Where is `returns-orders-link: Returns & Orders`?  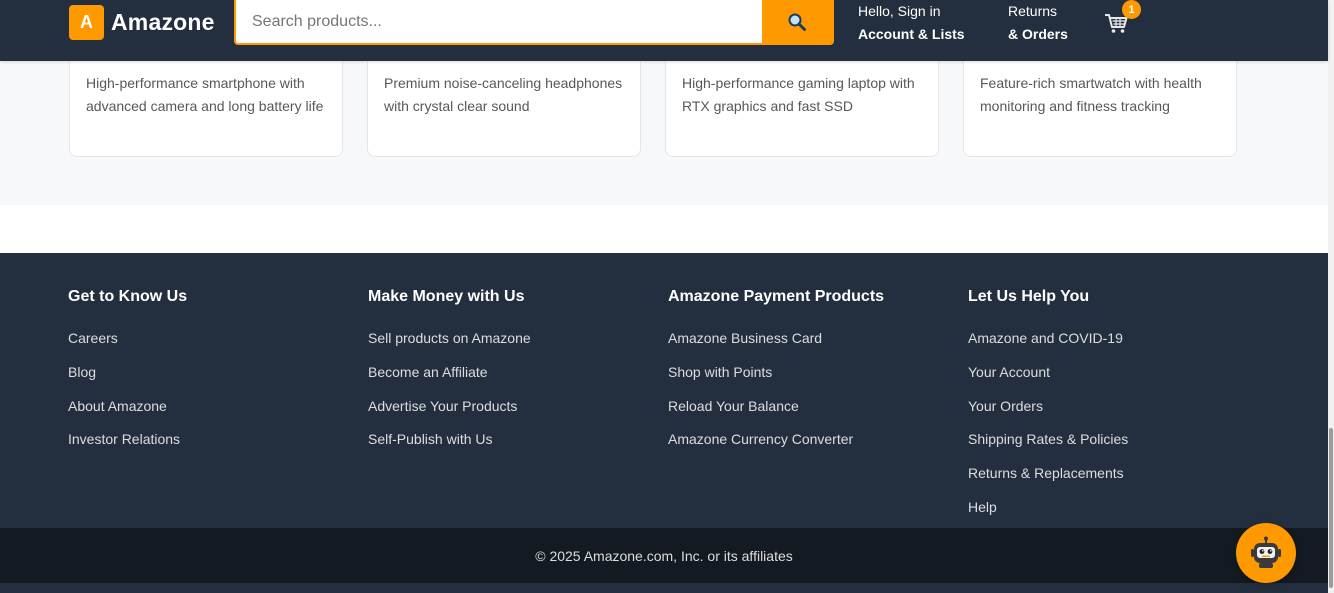
returns-orders-link: Returns & Orders is located at coordinates (1038, 23).